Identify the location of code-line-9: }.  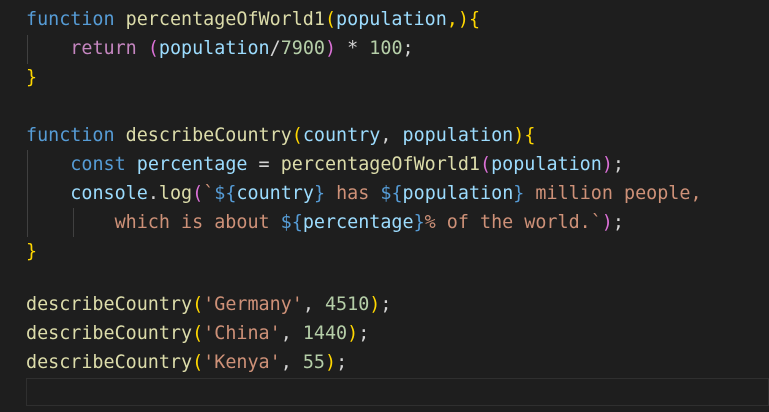
(31, 251).